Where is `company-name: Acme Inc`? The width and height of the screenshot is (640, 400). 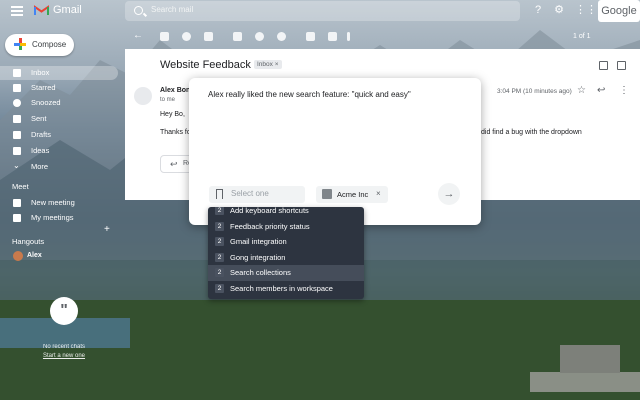 company-name: Acme Inc is located at coordinates (353, 194).